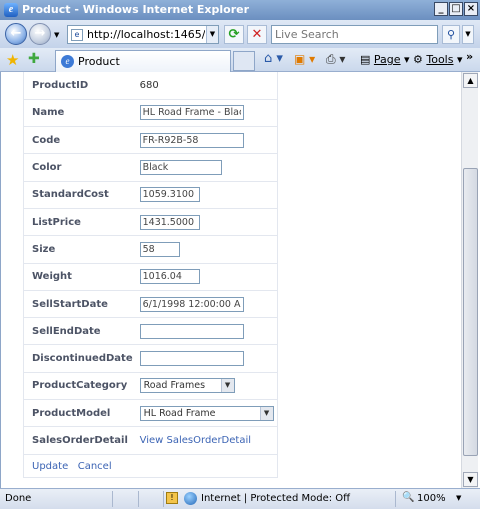 Image resolution: width=480 pixels, height=509 pixels. I want to click on details-row: SellEndDate, so click(150, 331).